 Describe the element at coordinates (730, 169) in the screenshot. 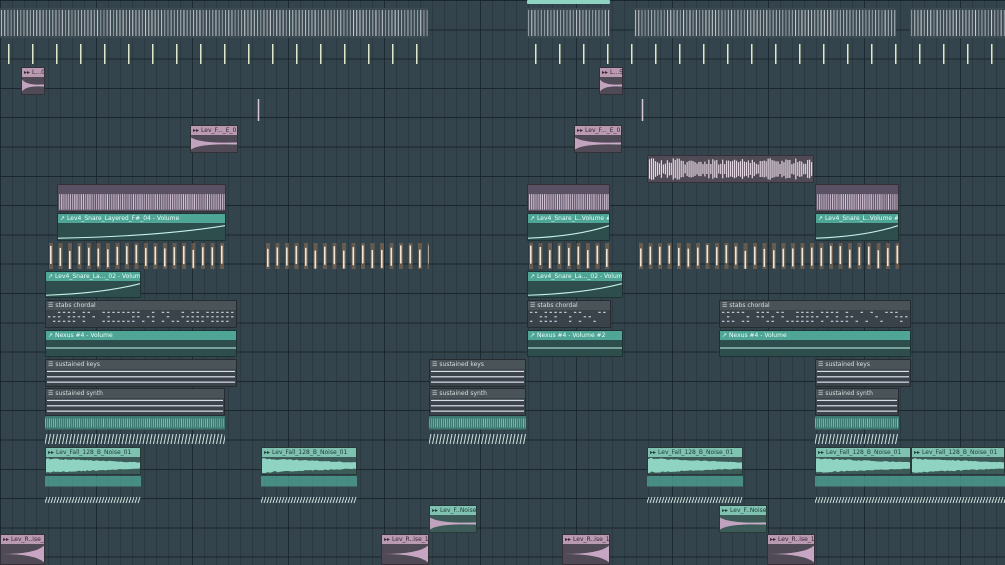

I see `roll-clip` at that location.